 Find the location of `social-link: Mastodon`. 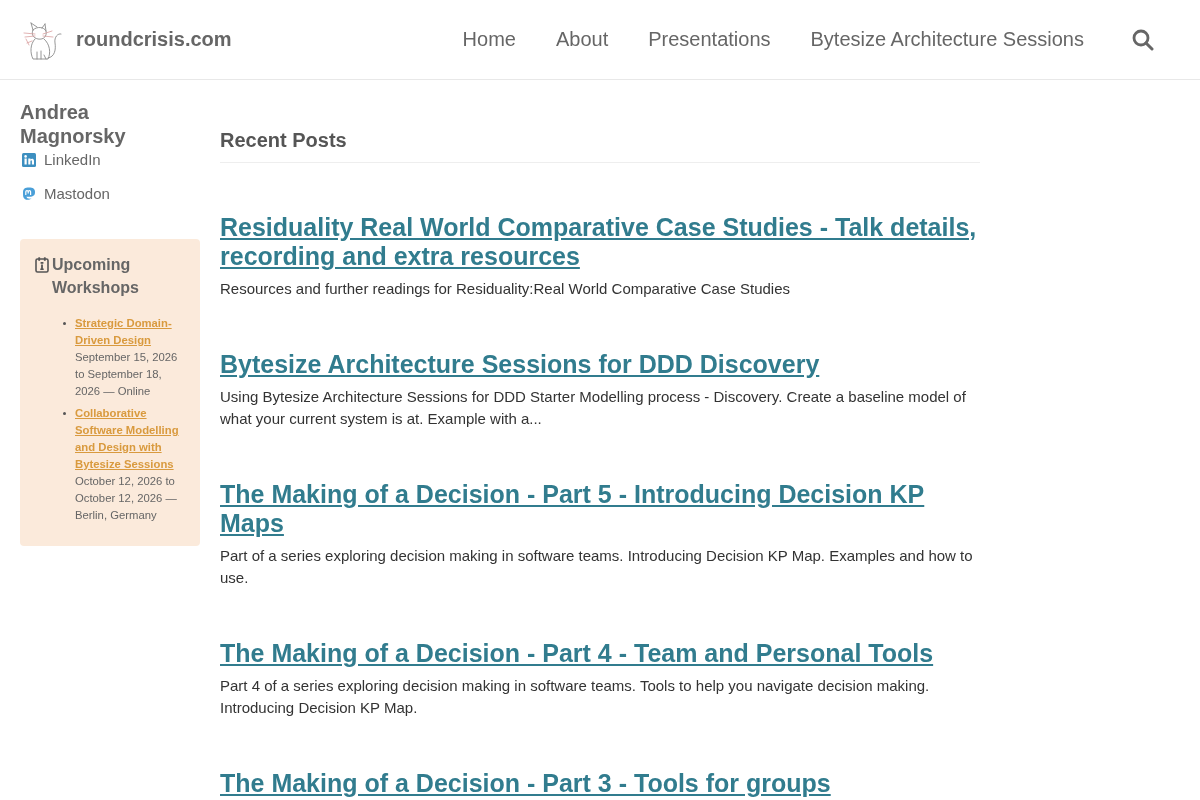

social-link: Mastodon is located at coordinates (65, 194).